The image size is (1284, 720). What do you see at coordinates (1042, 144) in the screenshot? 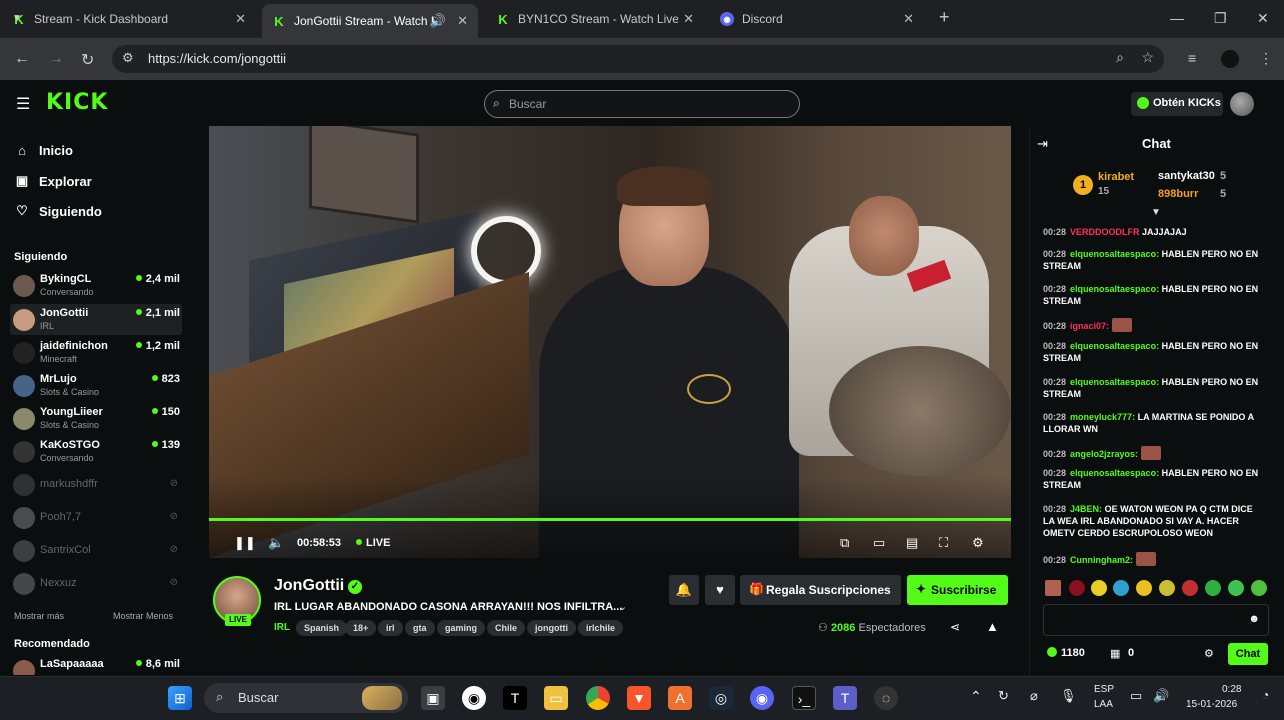
I see `collapse-chat-icon: ⇥` at bounding box center [1042, 144].